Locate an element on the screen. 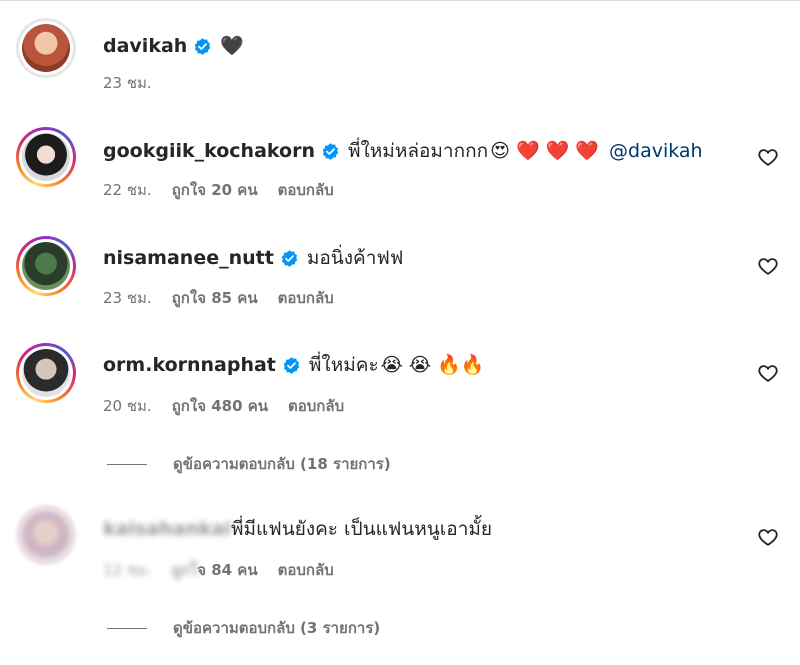 The image size is (800, 665). comment-text: มอนิ่งค้าฟฟ is located at coordinates (355, 258).